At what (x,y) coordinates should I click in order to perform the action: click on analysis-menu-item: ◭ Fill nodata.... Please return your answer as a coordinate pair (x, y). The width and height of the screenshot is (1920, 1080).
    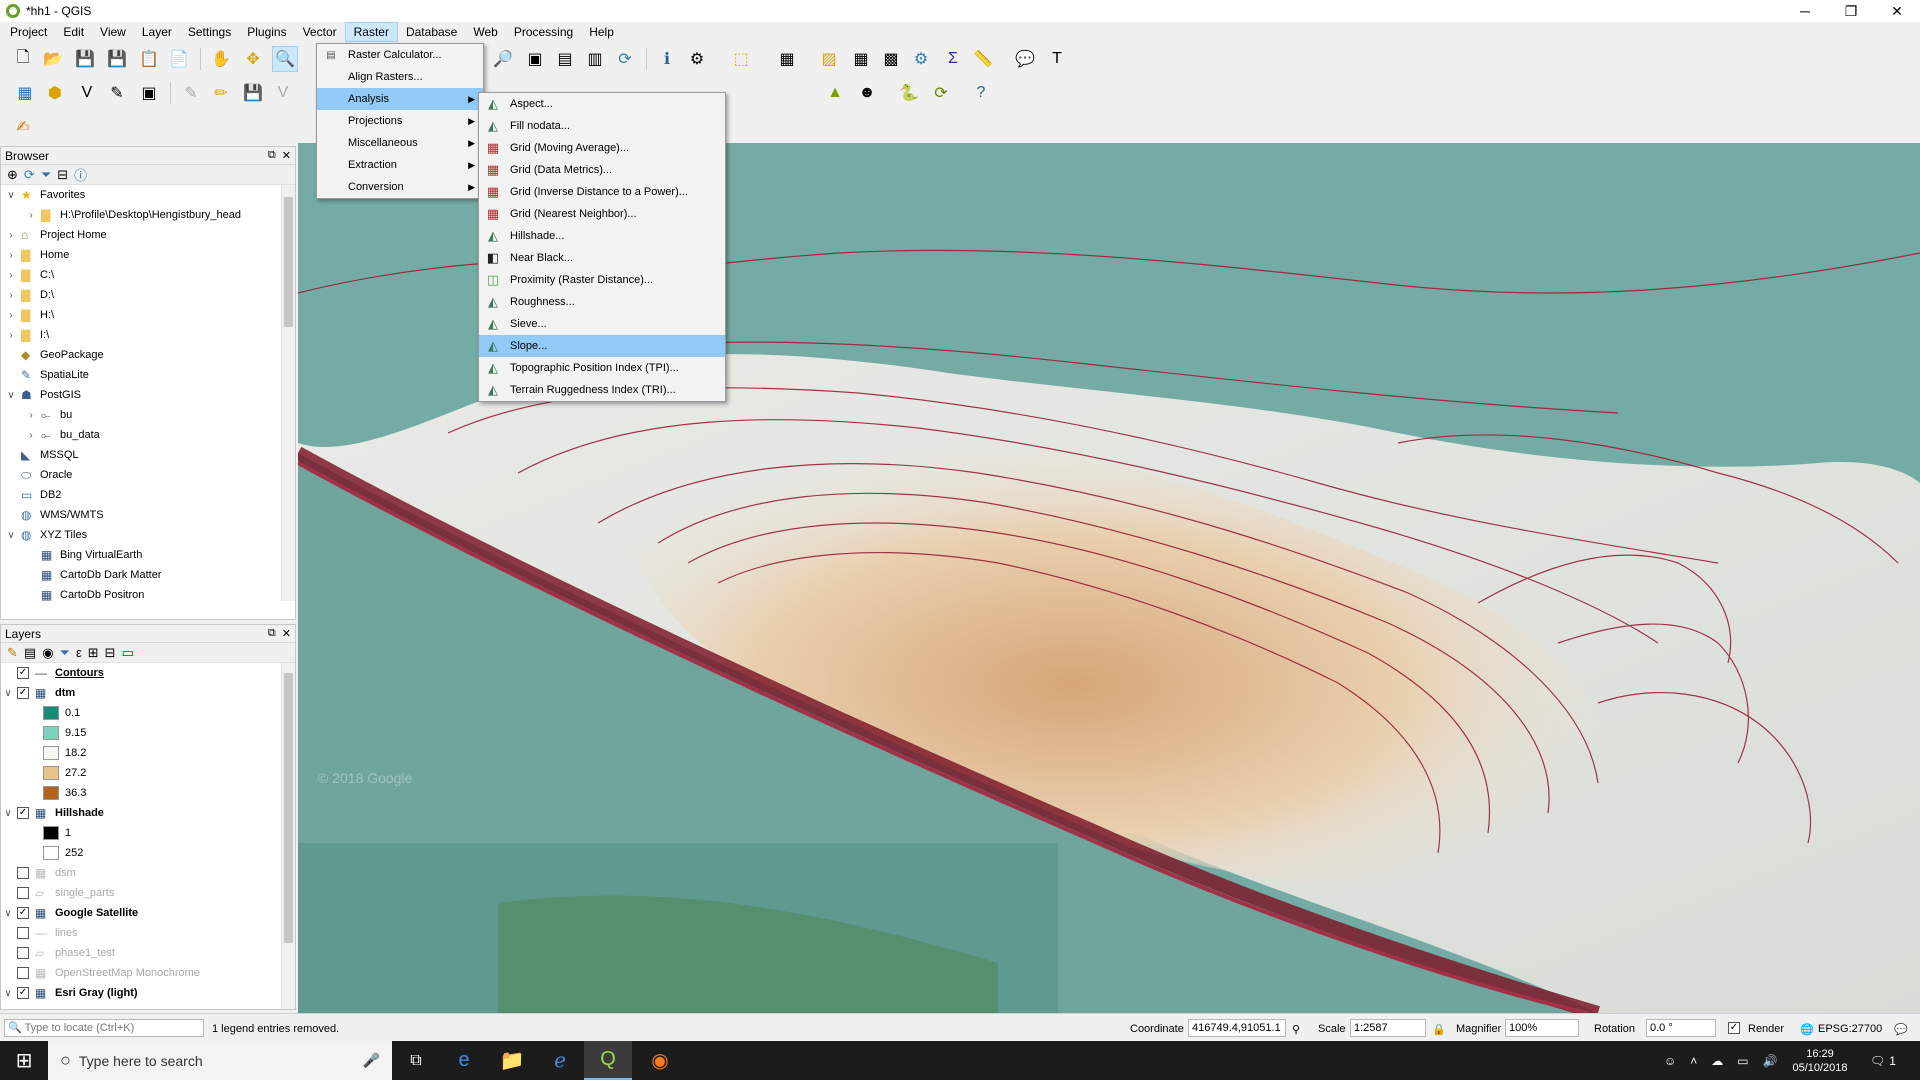
    Looking at the image, I should click on (602, 126).